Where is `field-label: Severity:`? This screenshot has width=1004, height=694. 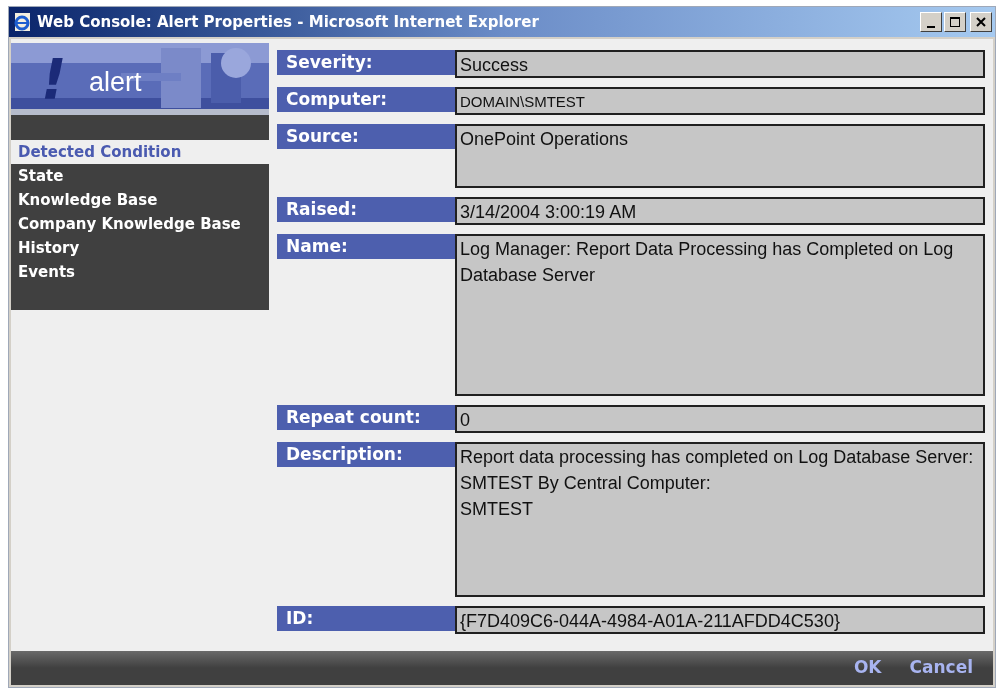
field-label: Severity: is located at coordinates (366, 62).